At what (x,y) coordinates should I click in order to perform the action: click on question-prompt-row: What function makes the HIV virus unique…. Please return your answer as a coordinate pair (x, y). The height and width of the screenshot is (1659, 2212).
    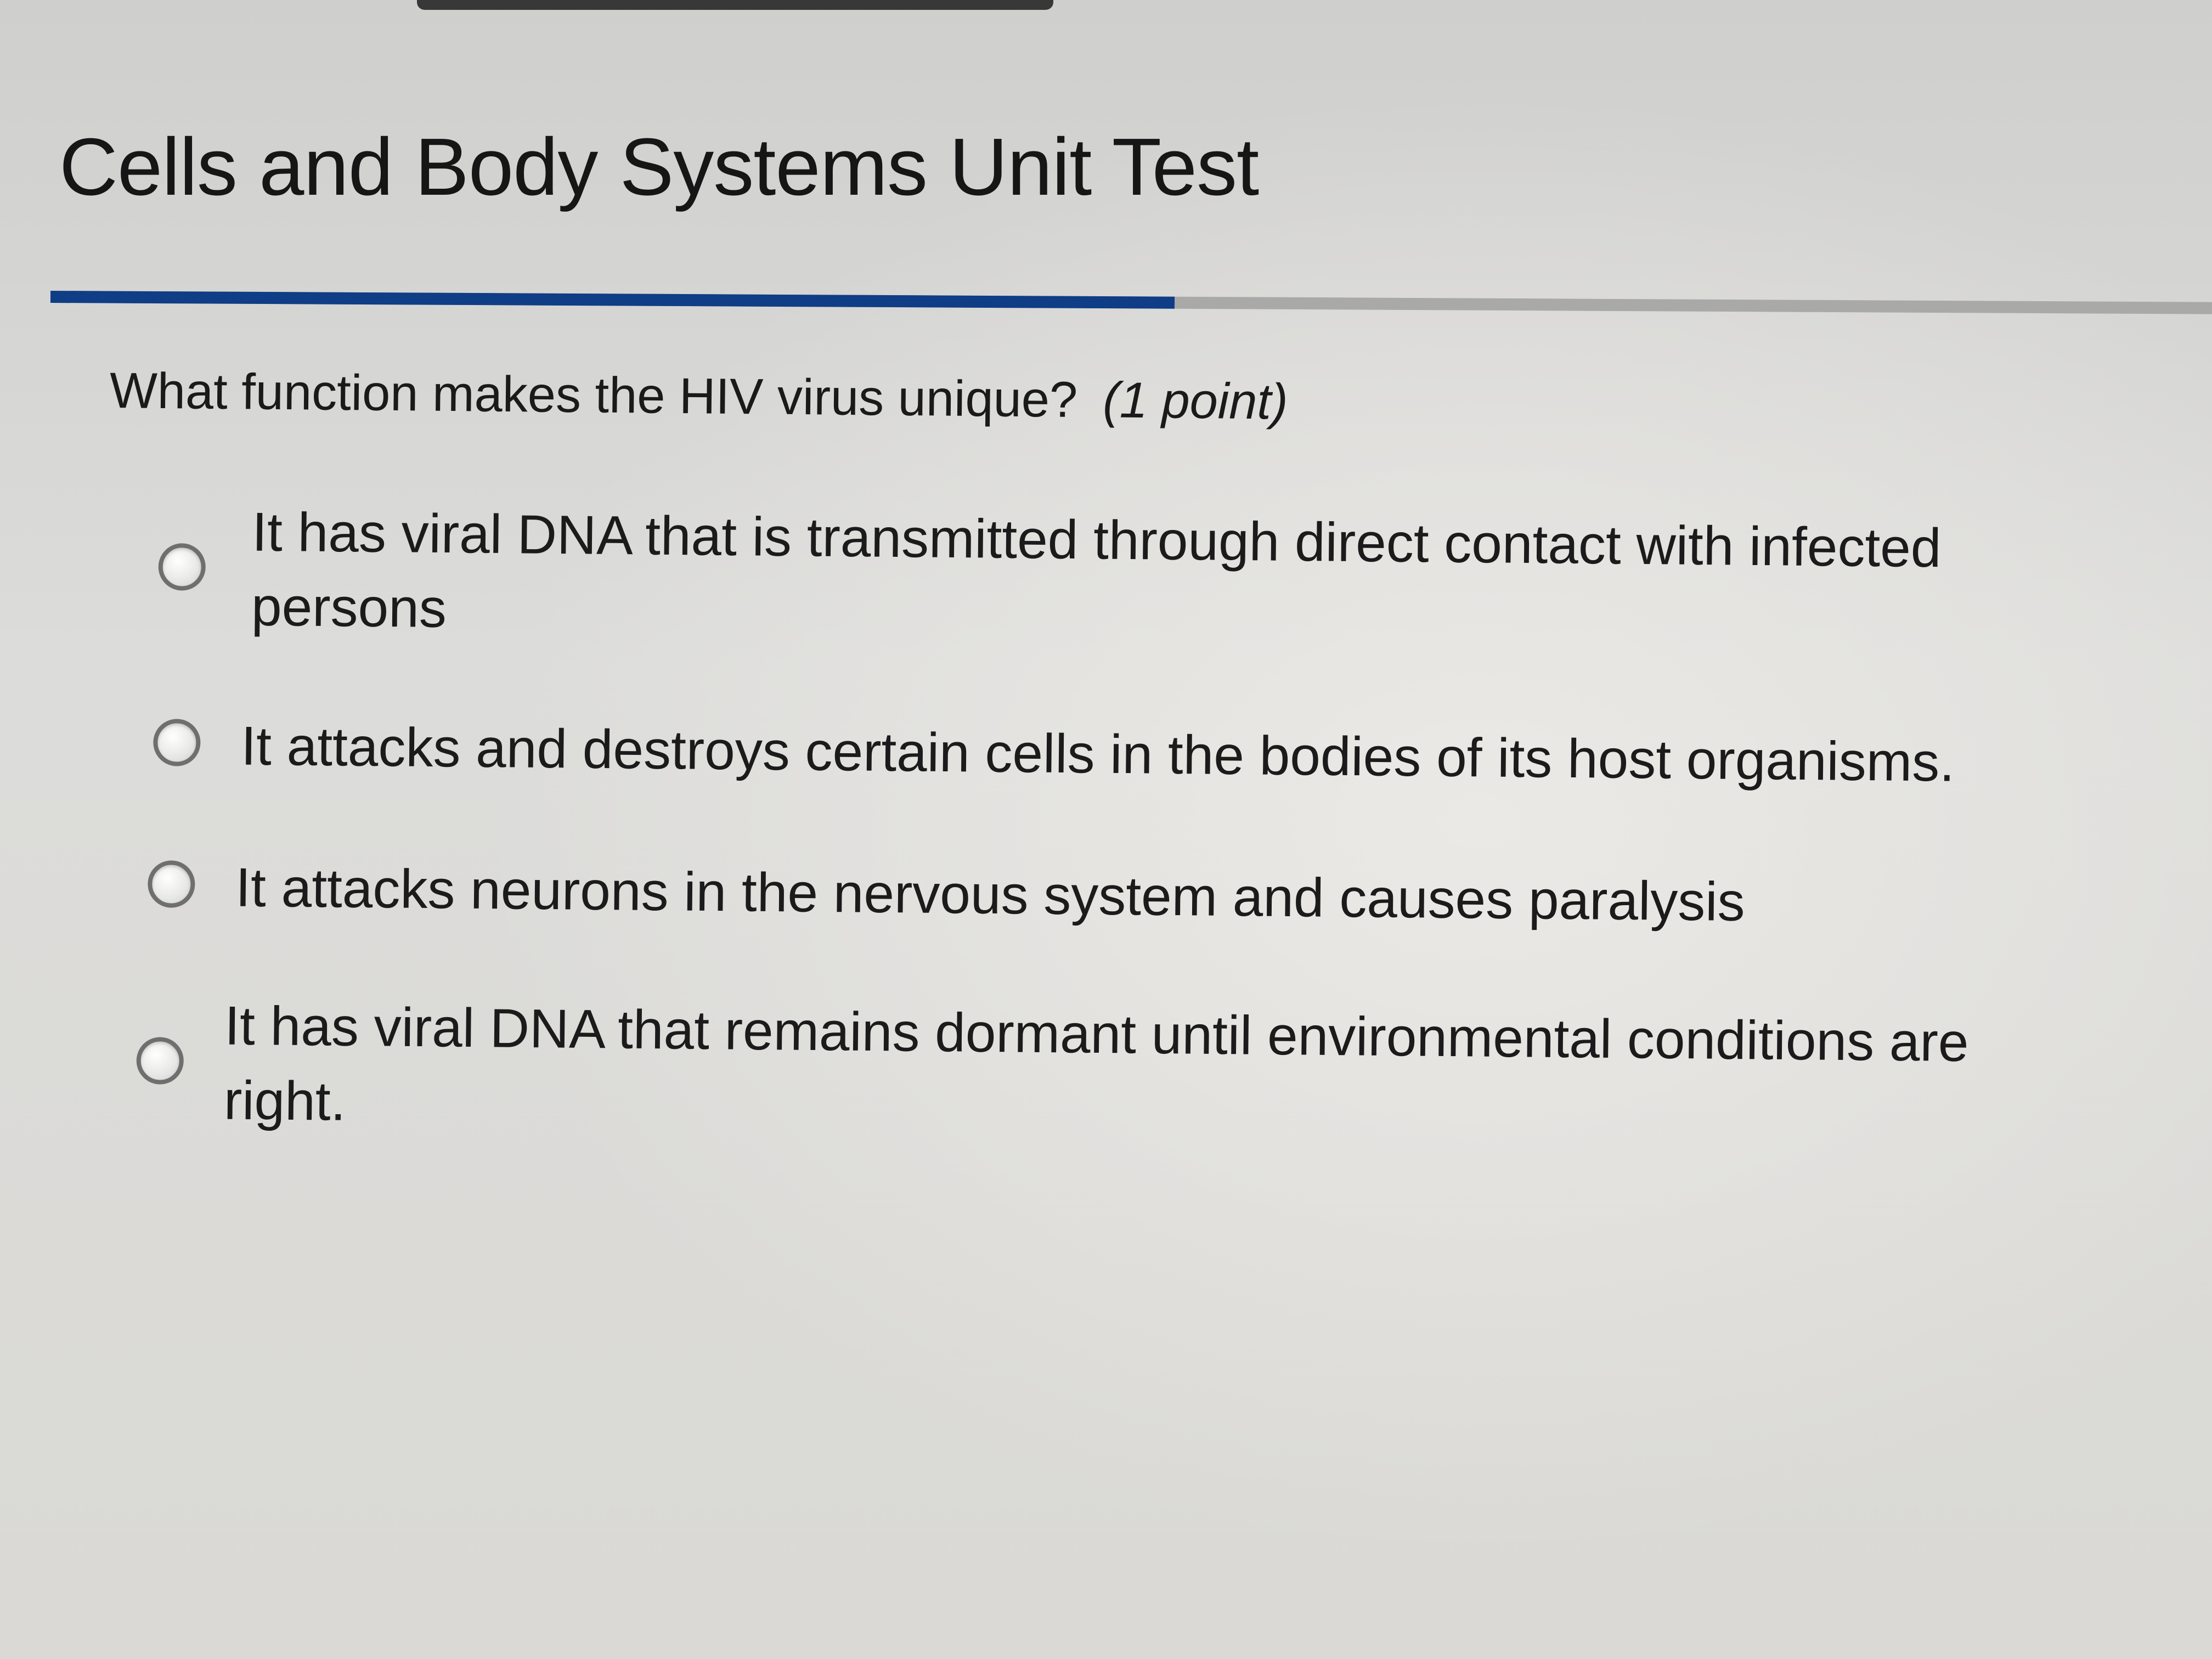
    Looking at the image, I should click on (699, 397).